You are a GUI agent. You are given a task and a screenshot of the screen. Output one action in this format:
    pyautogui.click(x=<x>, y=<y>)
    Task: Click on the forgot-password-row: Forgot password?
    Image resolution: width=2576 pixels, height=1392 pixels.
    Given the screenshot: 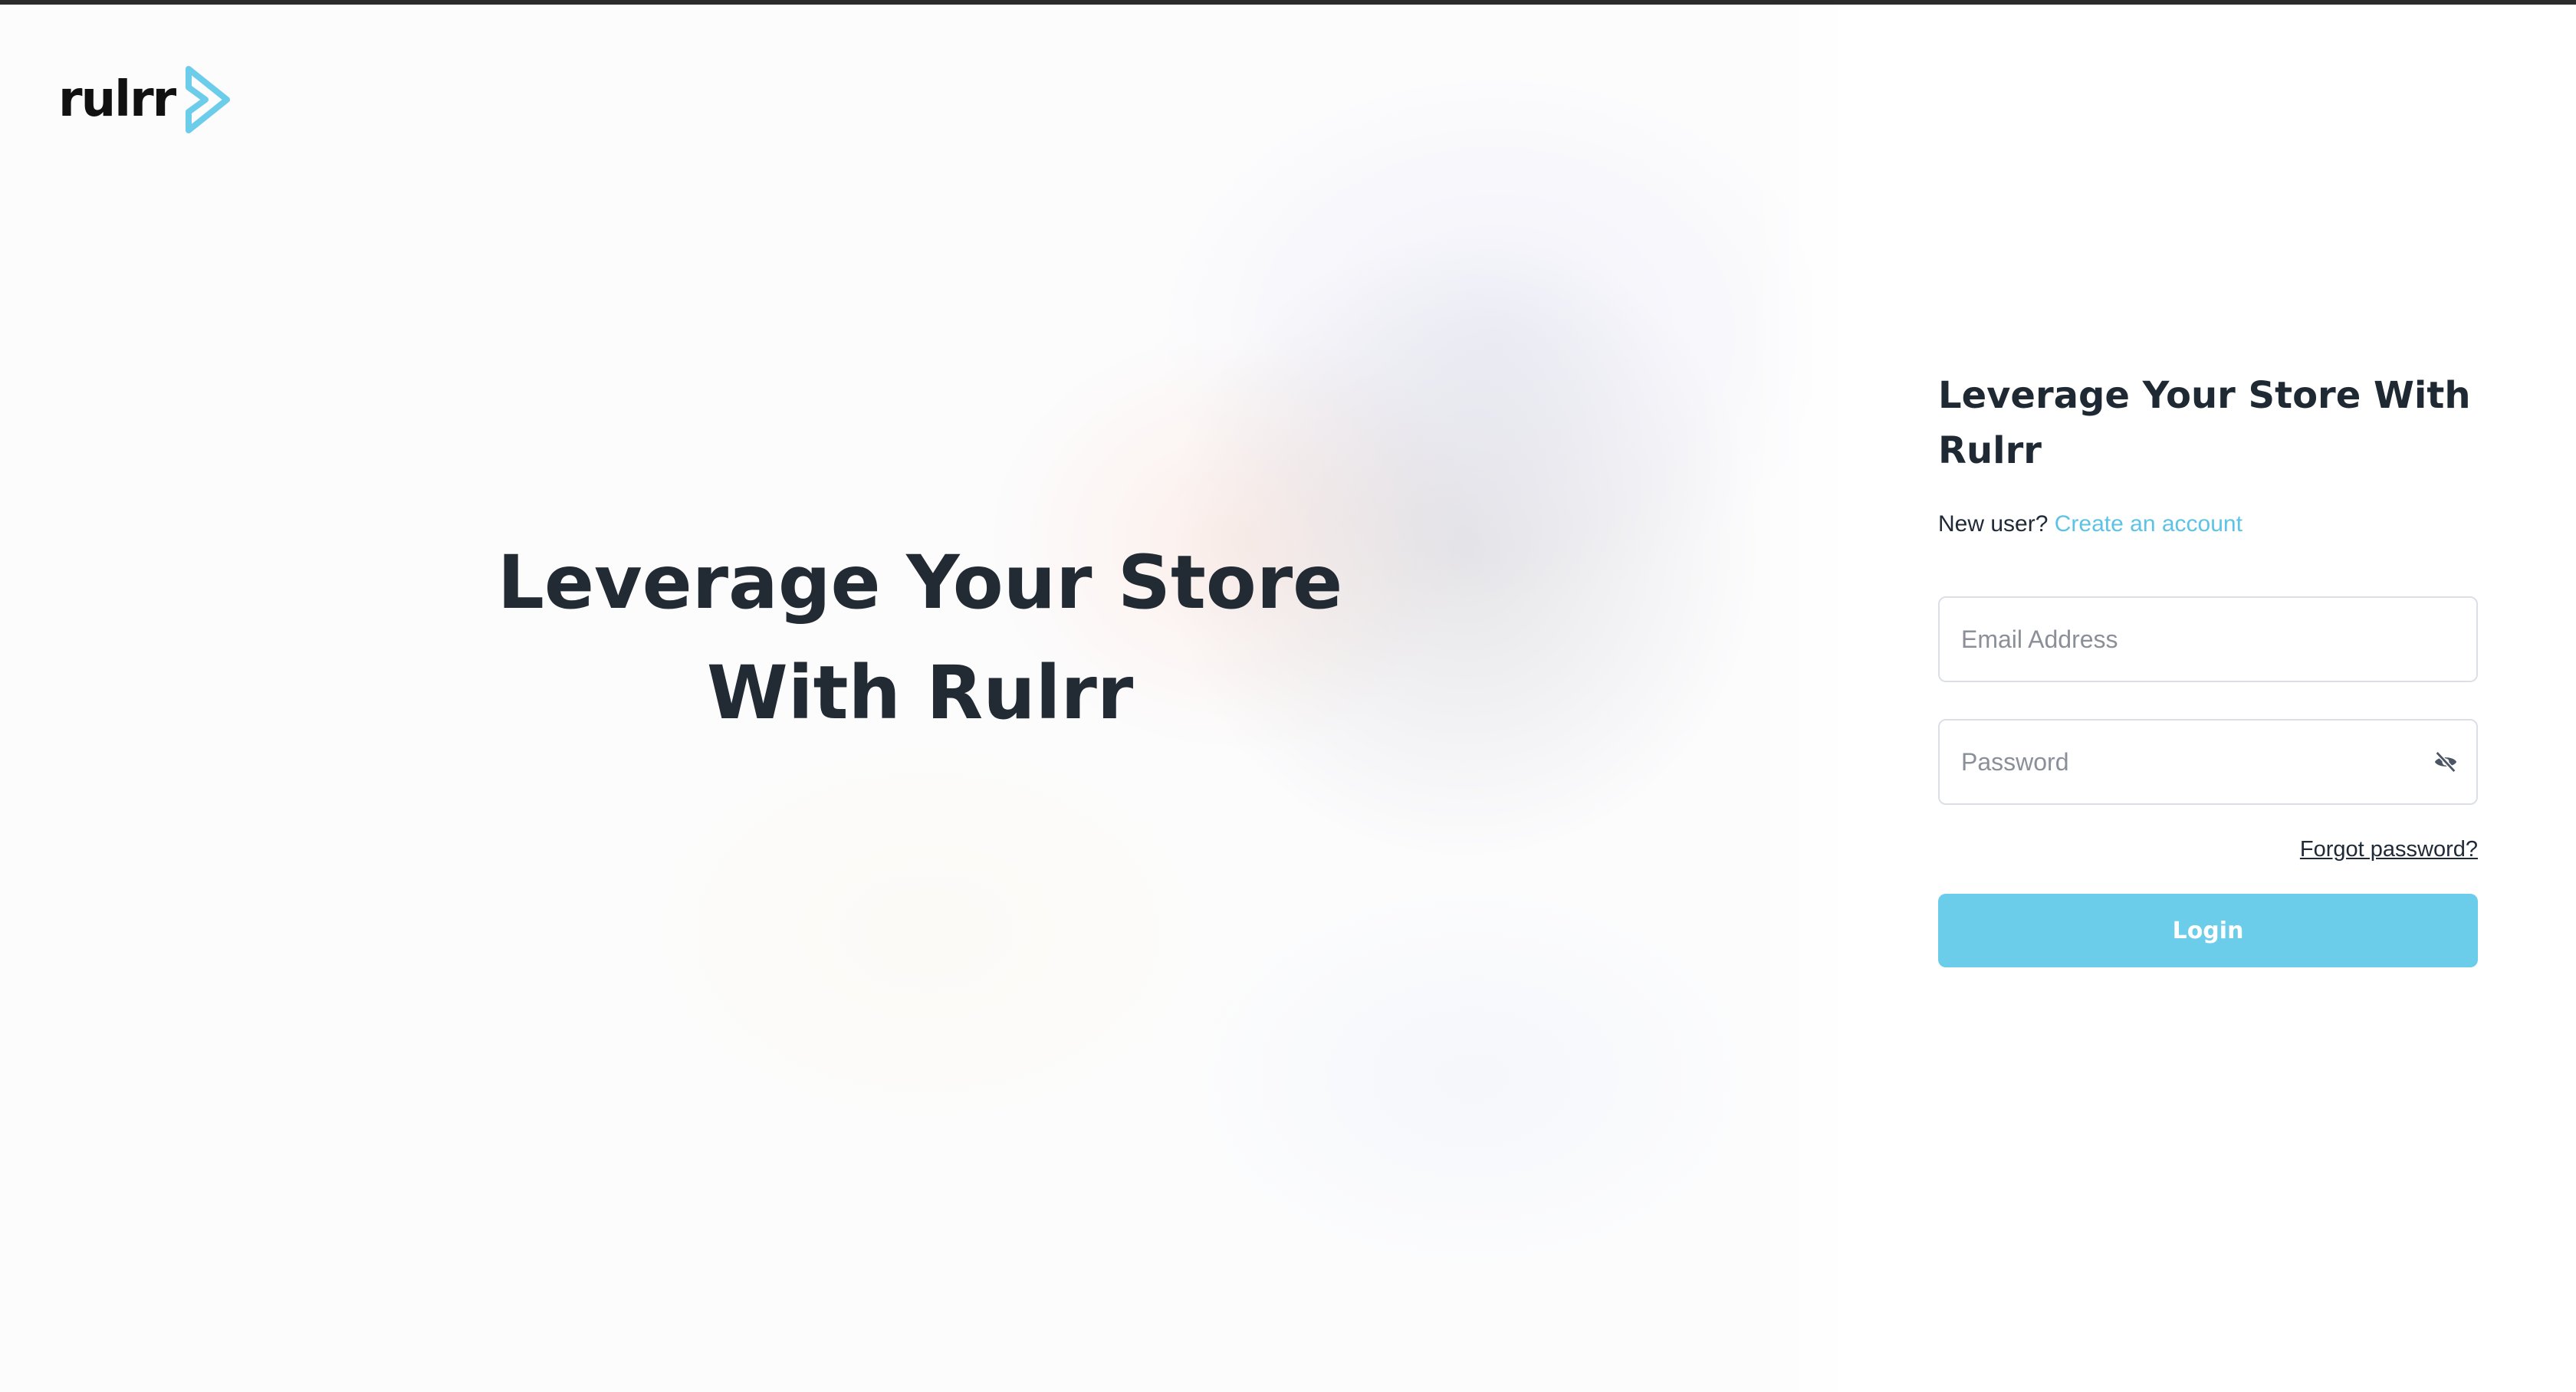 What is the action you would take?
    pyautogui.click(x=2208, y=849)
    